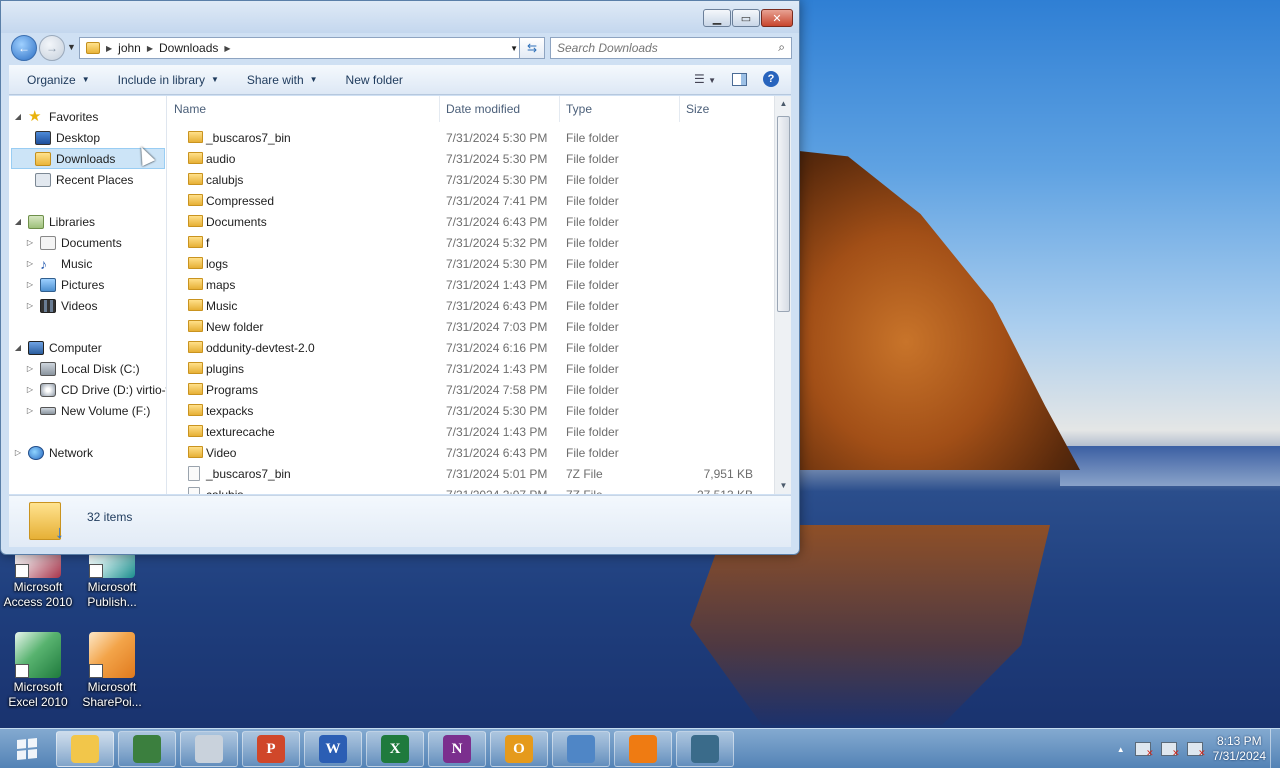 The height and width of the screenshot is (768, 1280). What do you see at coordinates (27, 749) in the screenshot?
I see `start-button` at bounding box center [27, 749].